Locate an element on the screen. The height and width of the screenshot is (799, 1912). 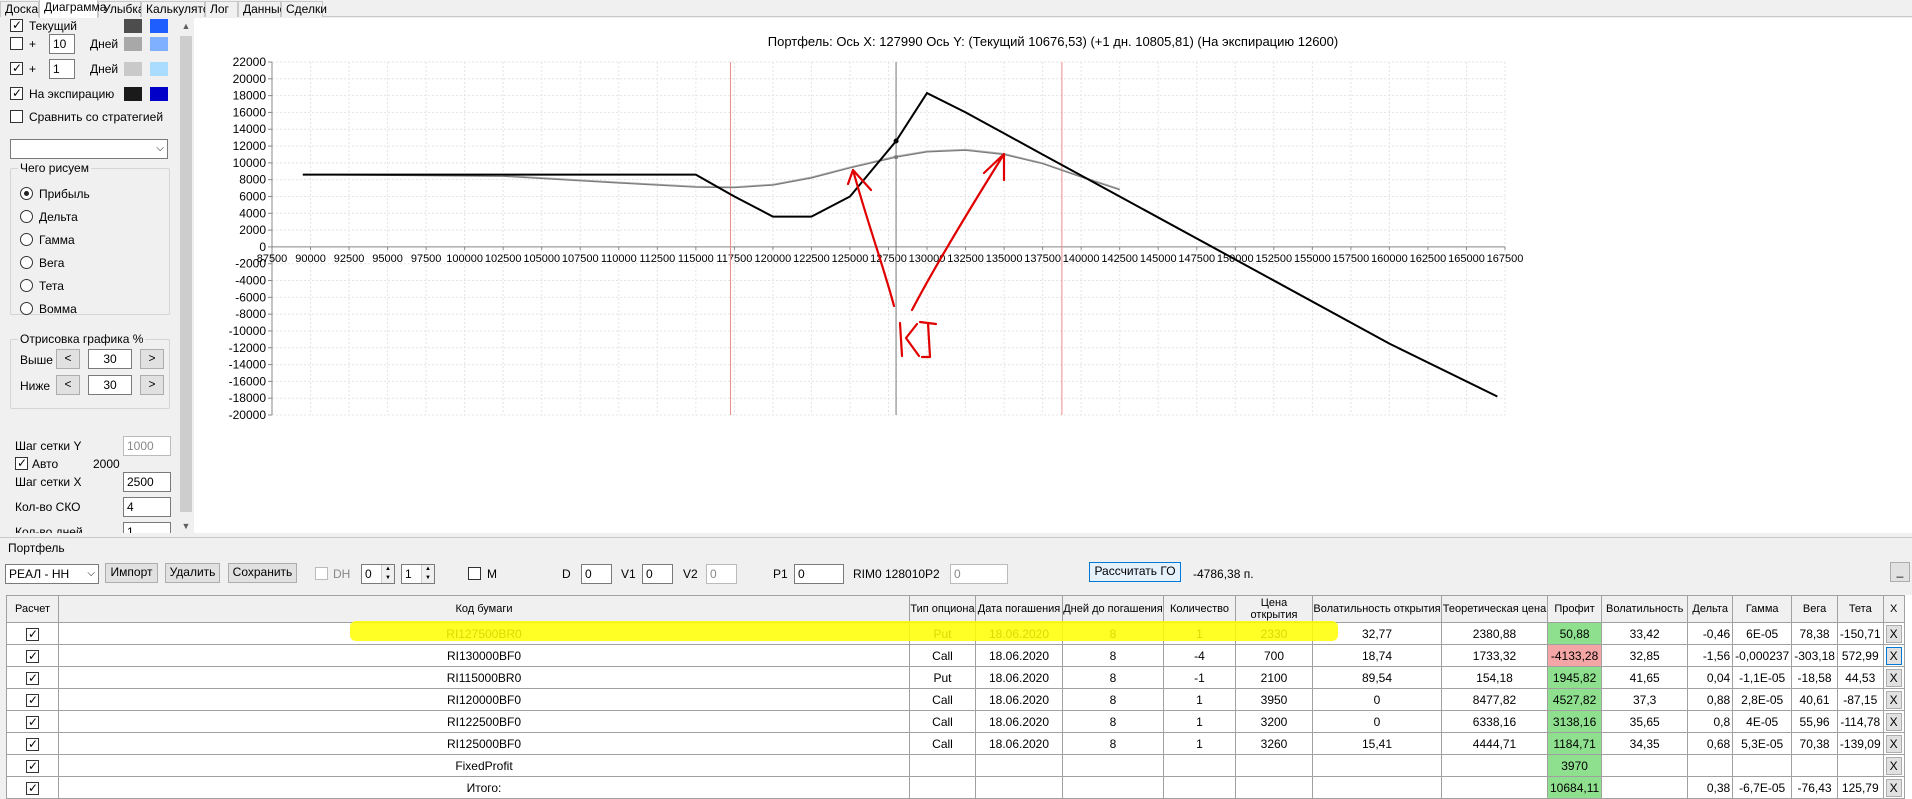
col-header-code: Код бумаги is located at coordinates (484, 609).